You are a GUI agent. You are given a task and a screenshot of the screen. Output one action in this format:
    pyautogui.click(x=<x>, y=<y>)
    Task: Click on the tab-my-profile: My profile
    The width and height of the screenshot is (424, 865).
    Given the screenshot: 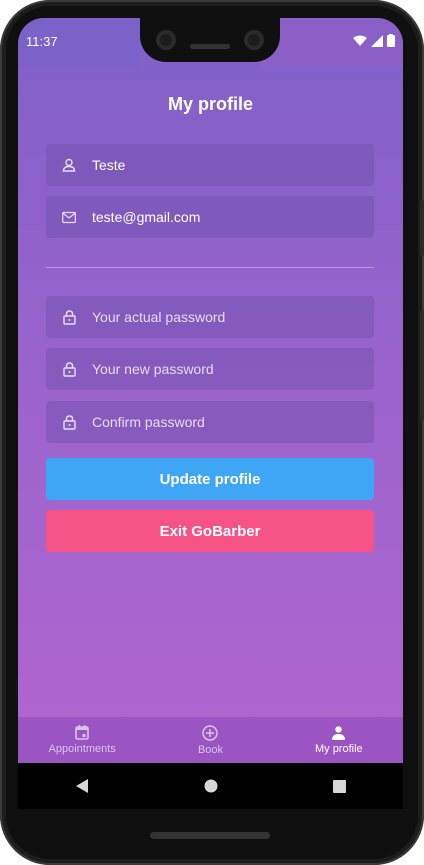 What is the action you would take?
    pyautogui.click(x=339, y=740)
    